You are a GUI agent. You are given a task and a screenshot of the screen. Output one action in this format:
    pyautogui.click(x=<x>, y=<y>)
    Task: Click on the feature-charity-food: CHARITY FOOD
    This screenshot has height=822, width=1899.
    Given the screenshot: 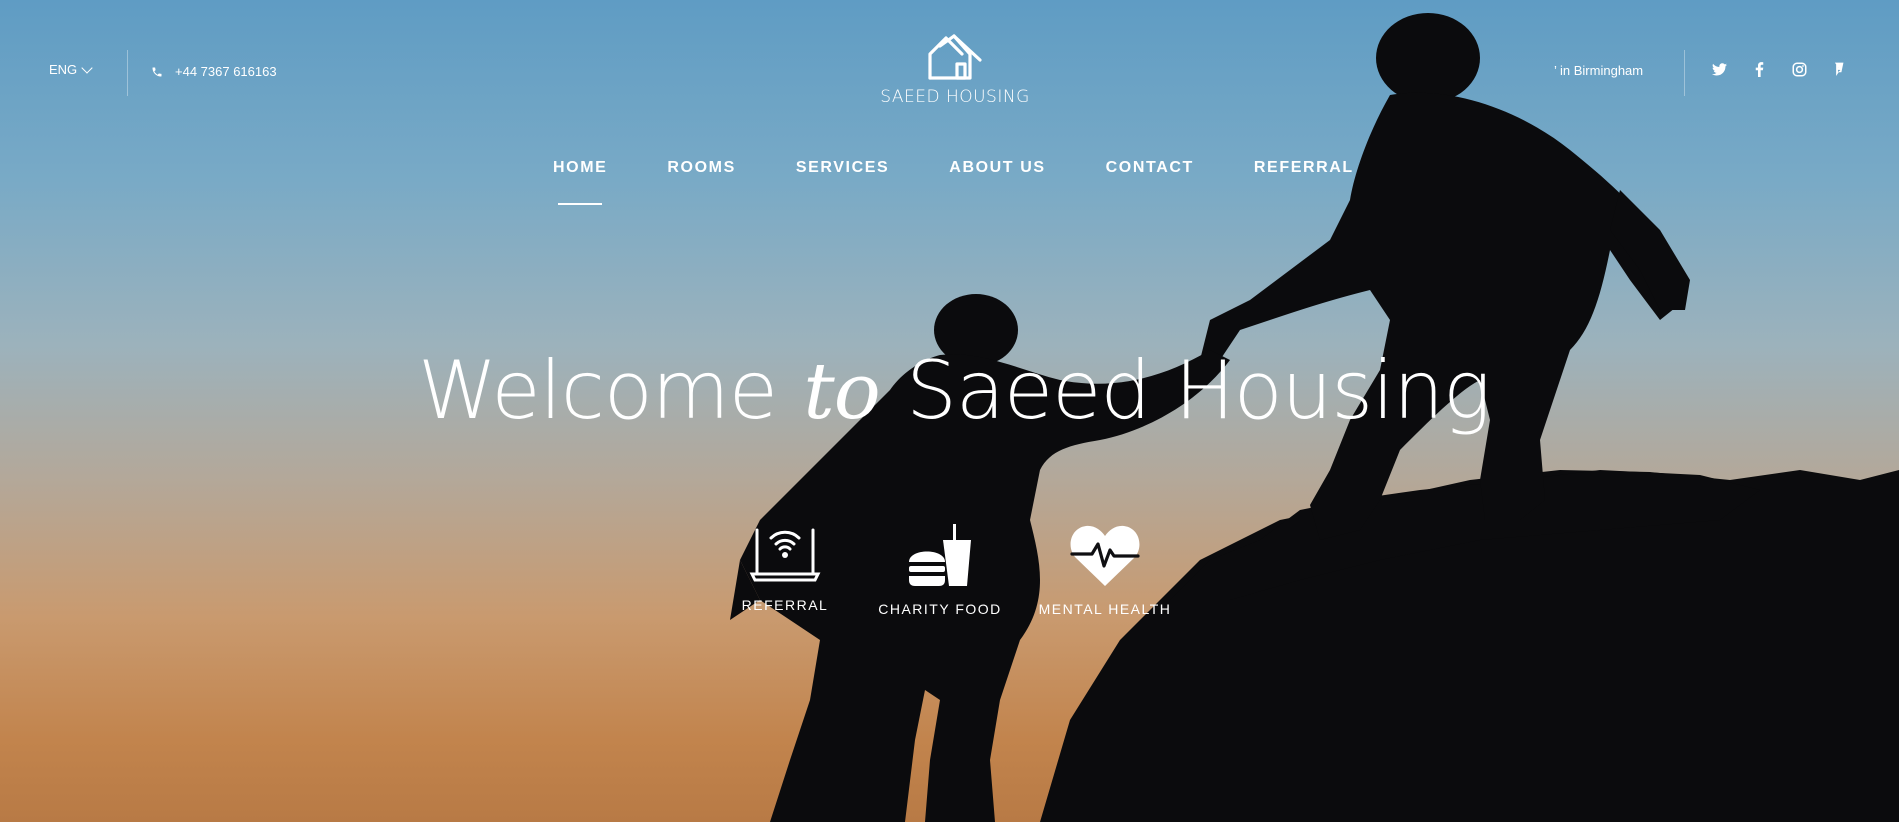 What is the action you would take?
    pyautogui.click(x=940, y=569)
    